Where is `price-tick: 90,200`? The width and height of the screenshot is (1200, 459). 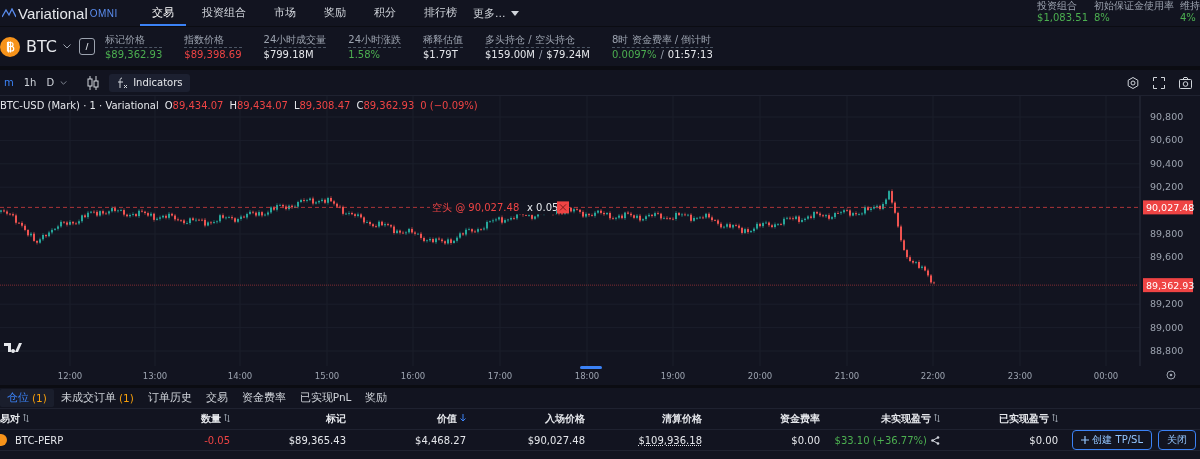
price-tick: 90,200 is located at coordinates (1167, 187).